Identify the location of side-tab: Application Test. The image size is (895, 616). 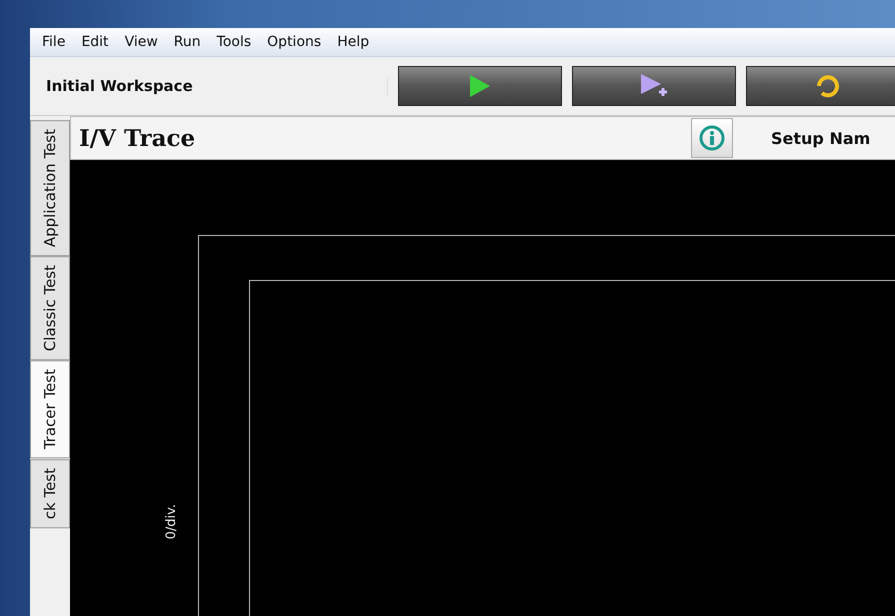
(50, 188).